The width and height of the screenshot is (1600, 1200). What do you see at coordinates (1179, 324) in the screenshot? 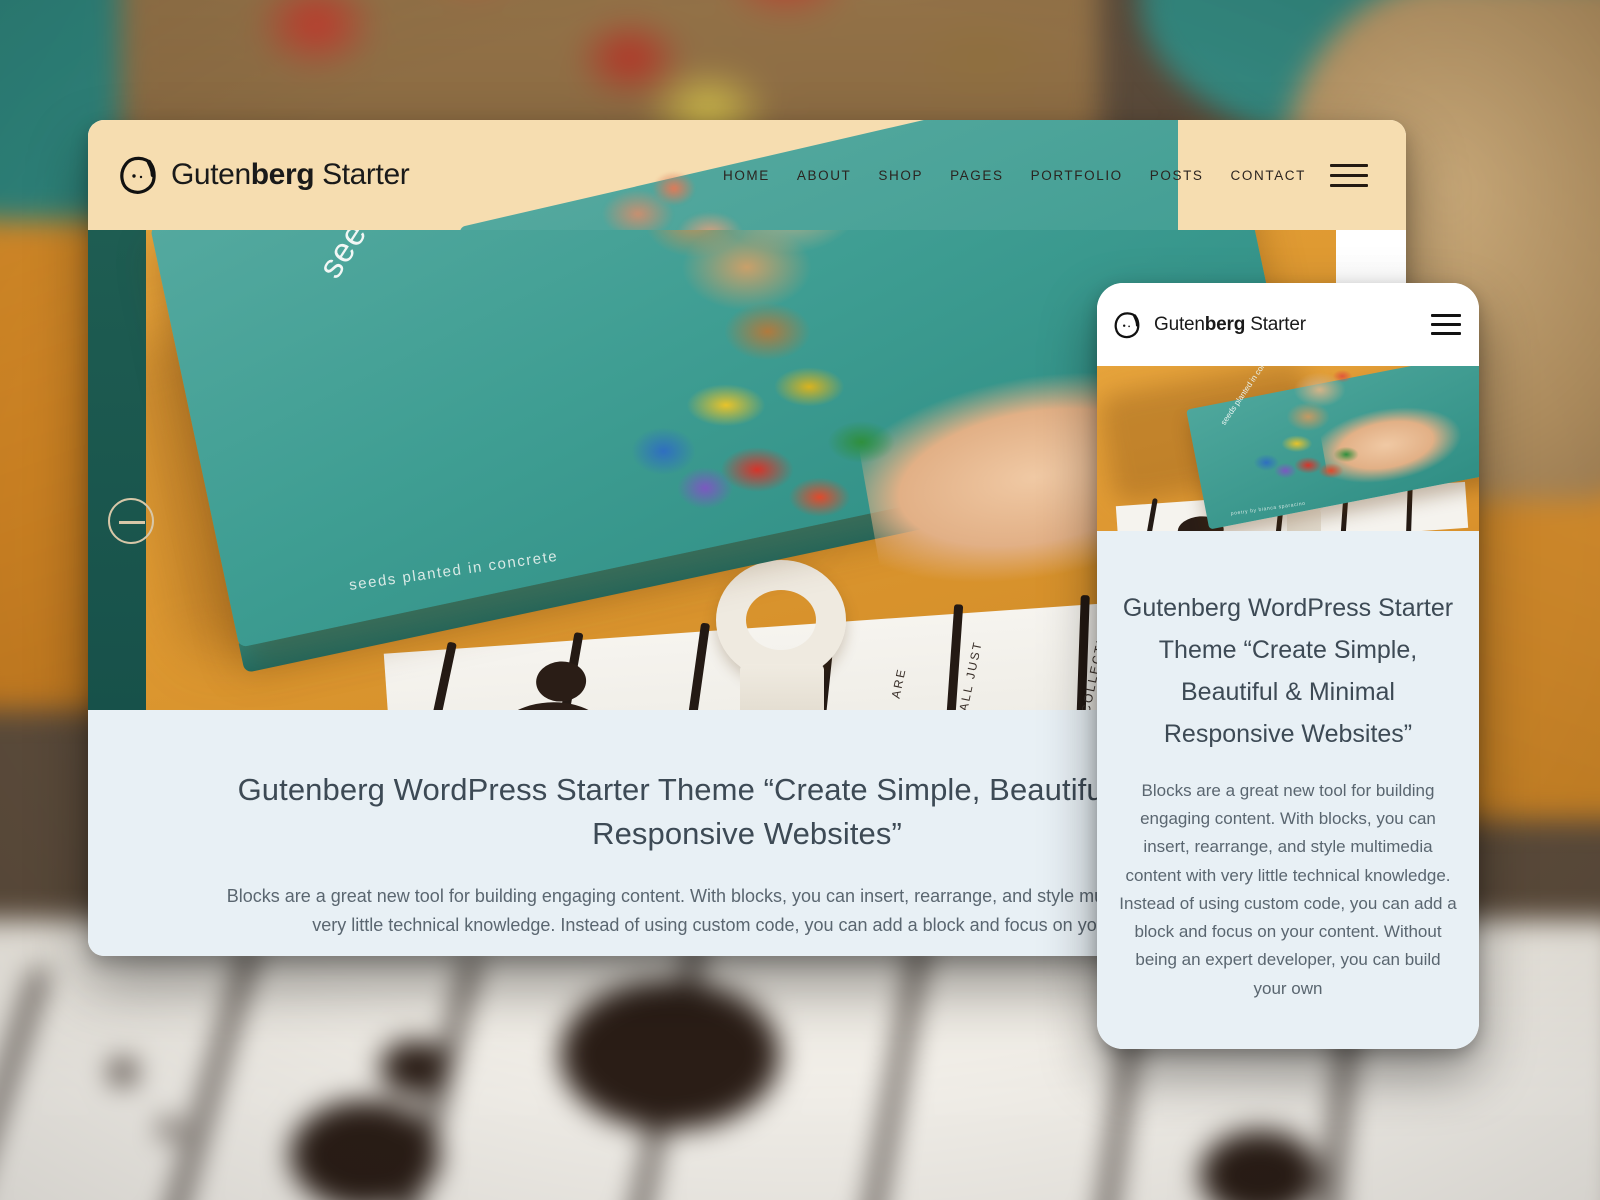
I see `phone-logo-text-light: Guten` at bounding box center [1179, 324].